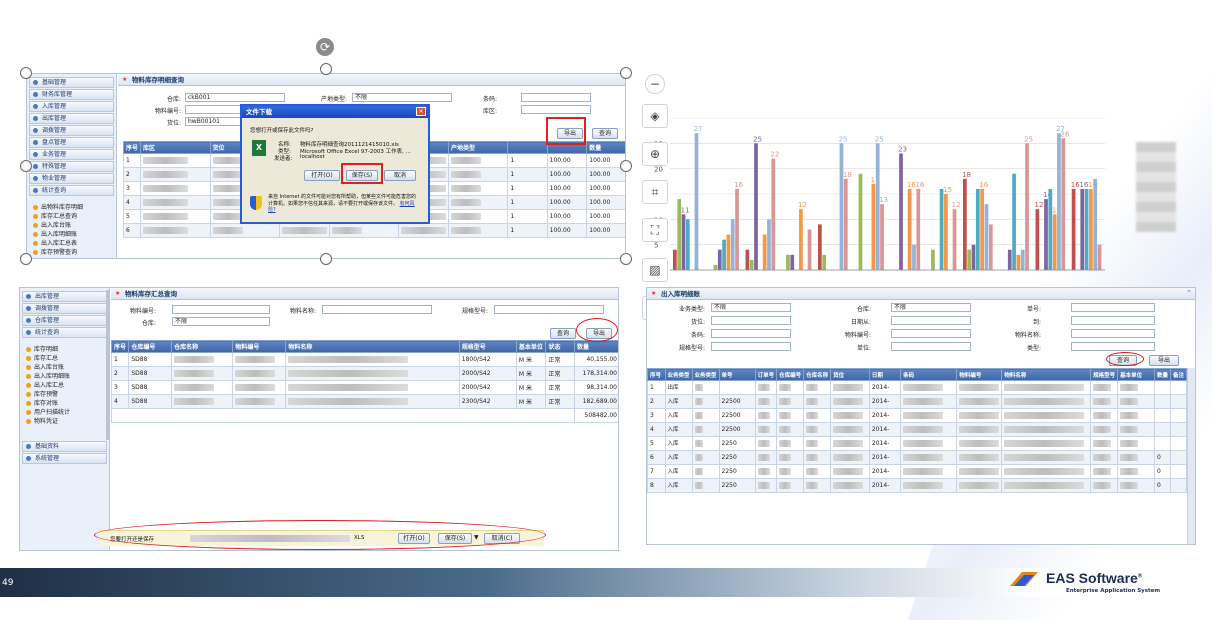 This screenshot has height=620, width=1212. What do you see at coordinates (655, 84) in the screenshot?
I see `zoom-out-icon: −` at bounding box center [655, 84].